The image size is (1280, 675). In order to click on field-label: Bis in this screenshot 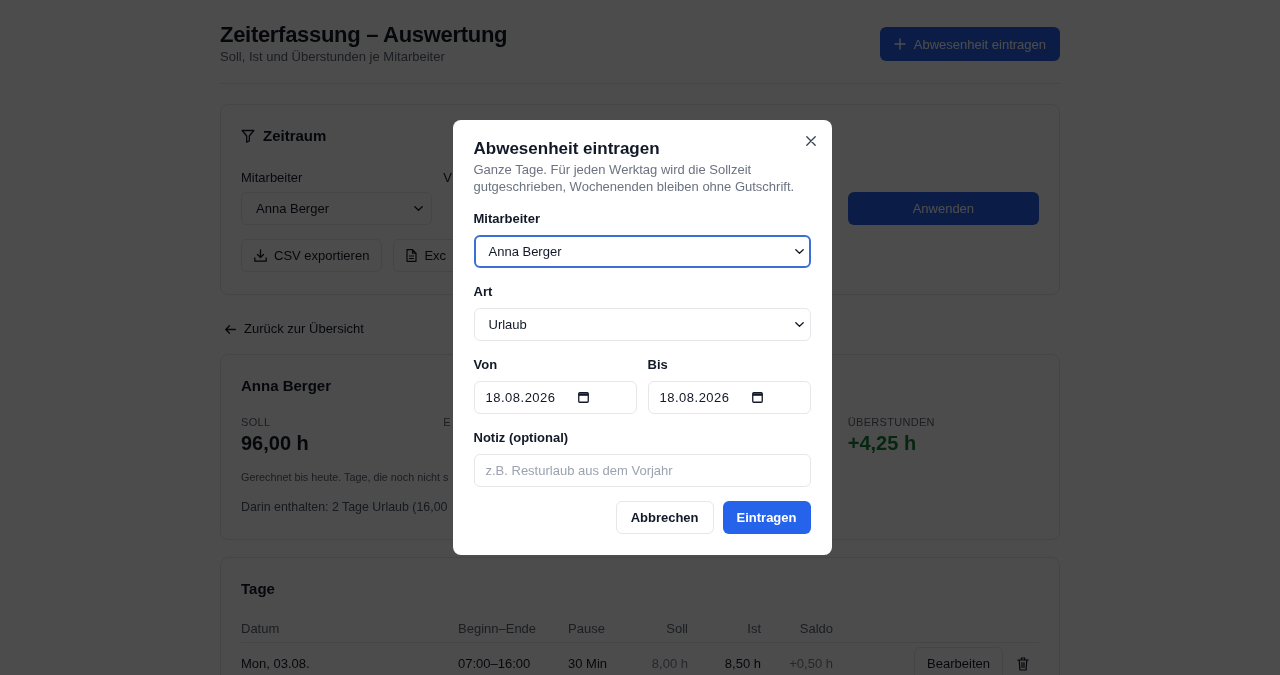, I will do `click(657, 365)`.